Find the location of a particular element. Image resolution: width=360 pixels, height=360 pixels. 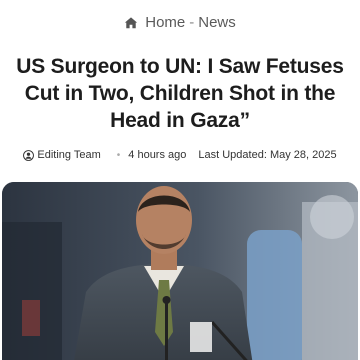

user-circle-icon is located at coordinates (29, 155).